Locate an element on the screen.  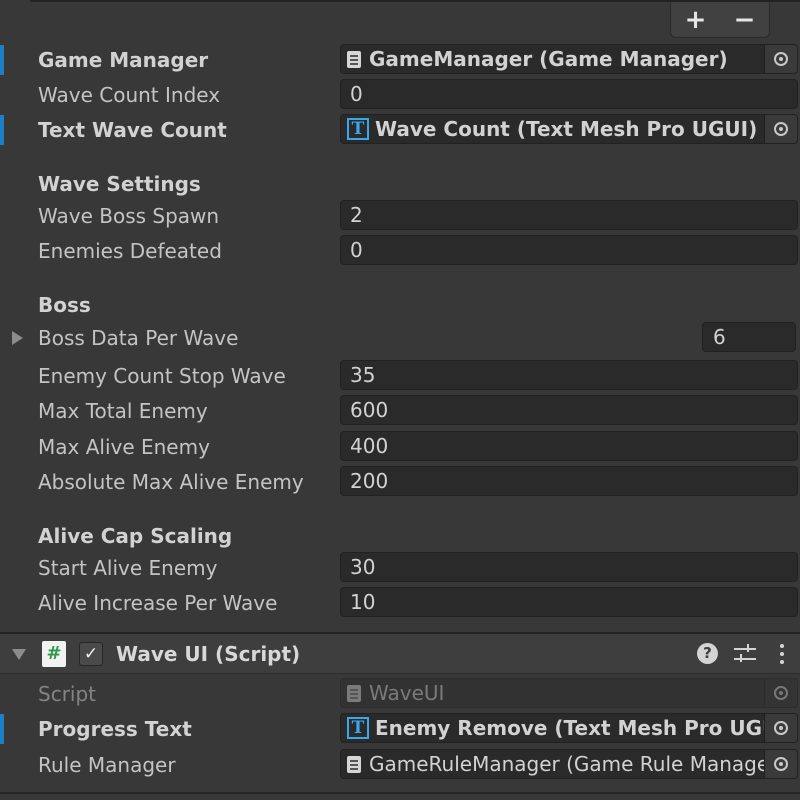
csharp-script-icon: # is located at coordinates (54, 654).